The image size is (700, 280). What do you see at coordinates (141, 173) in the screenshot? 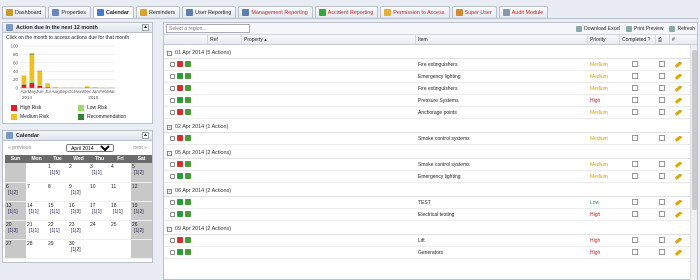
I see `calendar-day: 5 [1|2]` at bounding box center [141, 173].